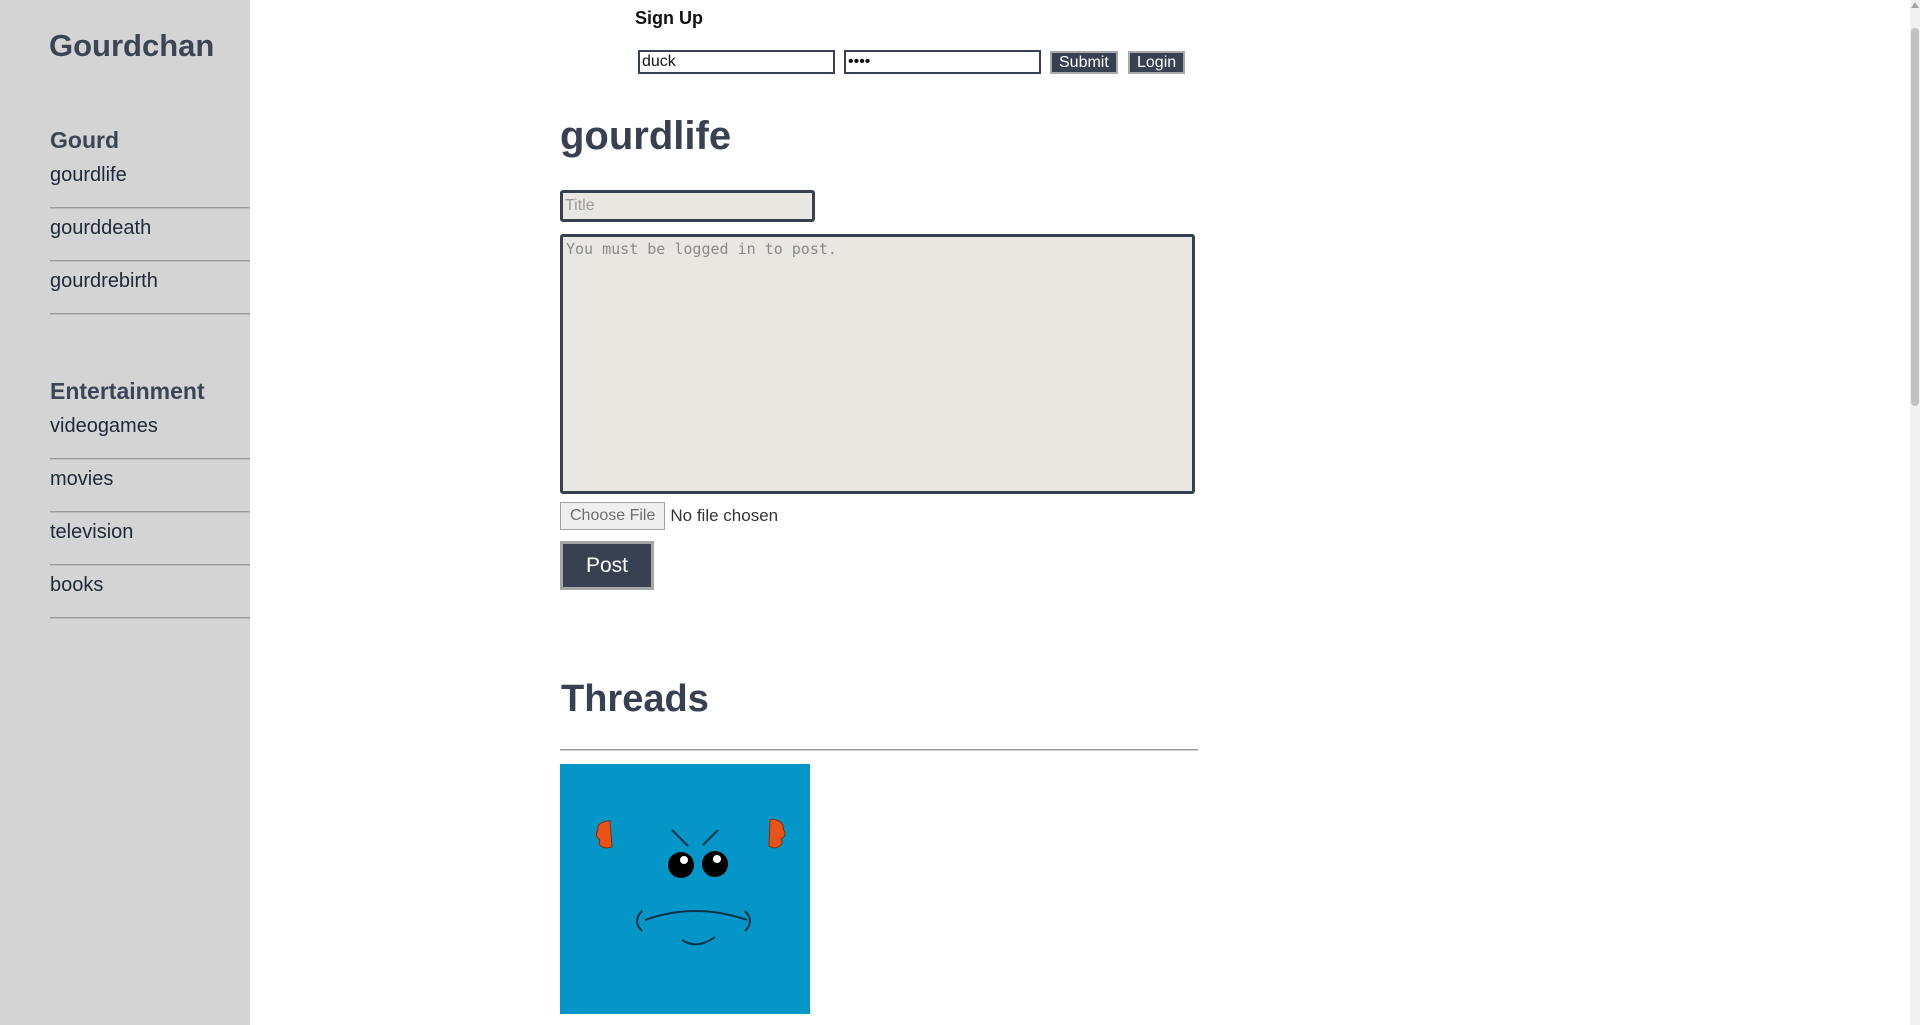  Describe the element at coordinates (84, 140) in the screenshot. I see `nav-heading-gourd: Gourd` at that location.